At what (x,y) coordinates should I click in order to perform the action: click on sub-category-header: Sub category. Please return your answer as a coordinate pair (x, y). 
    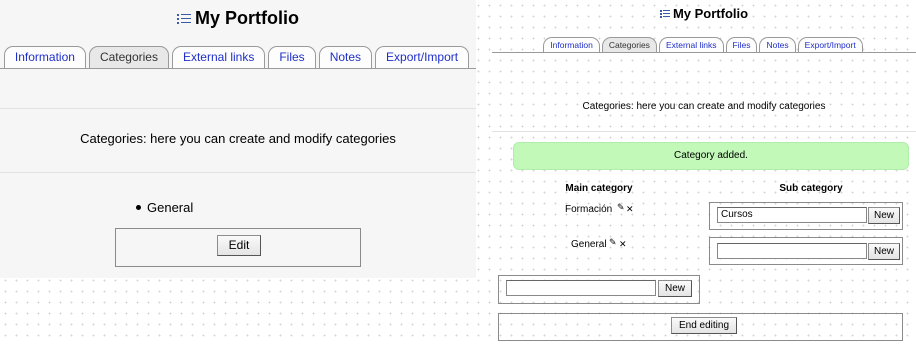
    Looking at the image, I should click on (811, 188).